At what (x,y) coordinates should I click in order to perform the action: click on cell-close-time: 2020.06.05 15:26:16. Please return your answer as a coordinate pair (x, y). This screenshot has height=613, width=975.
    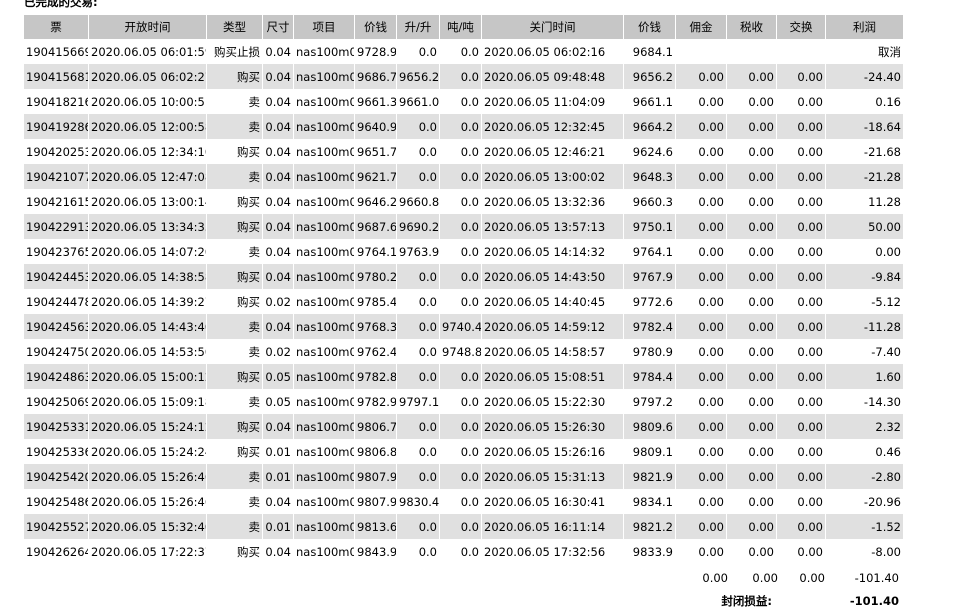
    Looking at the image, I should click on (545, 451).